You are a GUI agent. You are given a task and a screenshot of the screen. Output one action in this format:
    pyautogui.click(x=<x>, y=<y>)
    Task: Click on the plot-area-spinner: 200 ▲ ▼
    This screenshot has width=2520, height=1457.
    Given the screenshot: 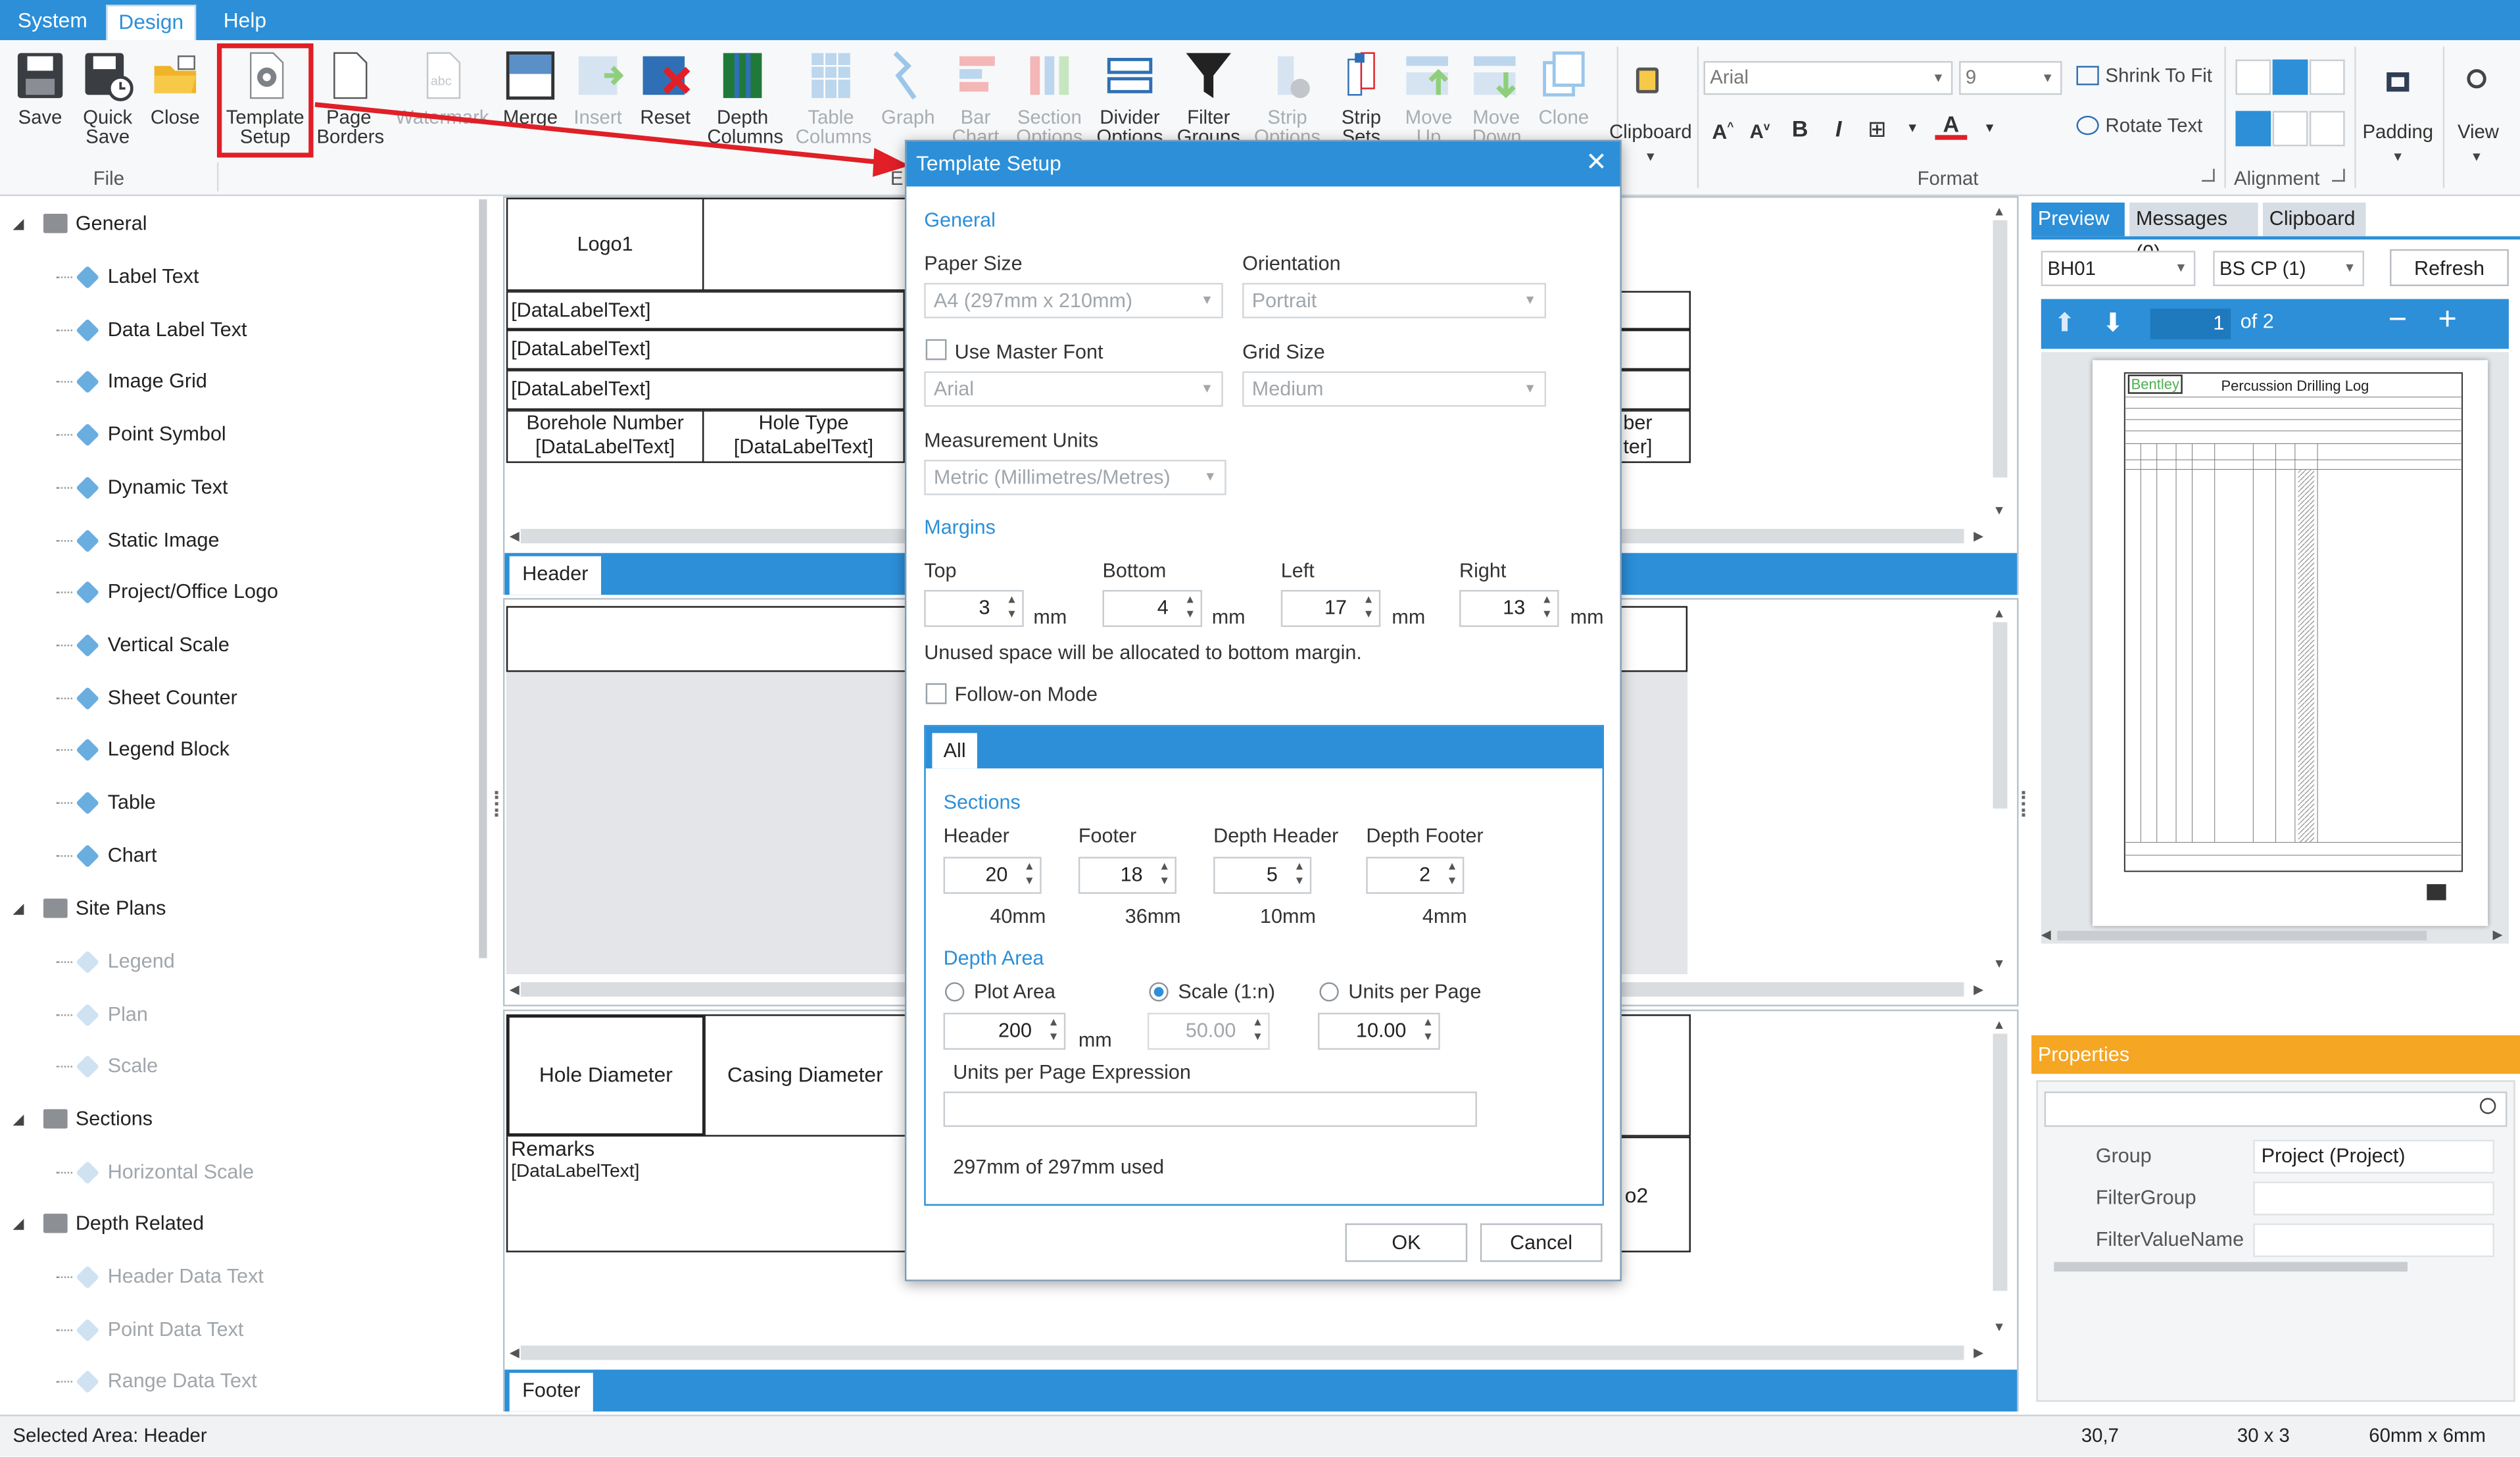 What is the action you would take?
    pyautogui.click(x=1004, y=1031)
    